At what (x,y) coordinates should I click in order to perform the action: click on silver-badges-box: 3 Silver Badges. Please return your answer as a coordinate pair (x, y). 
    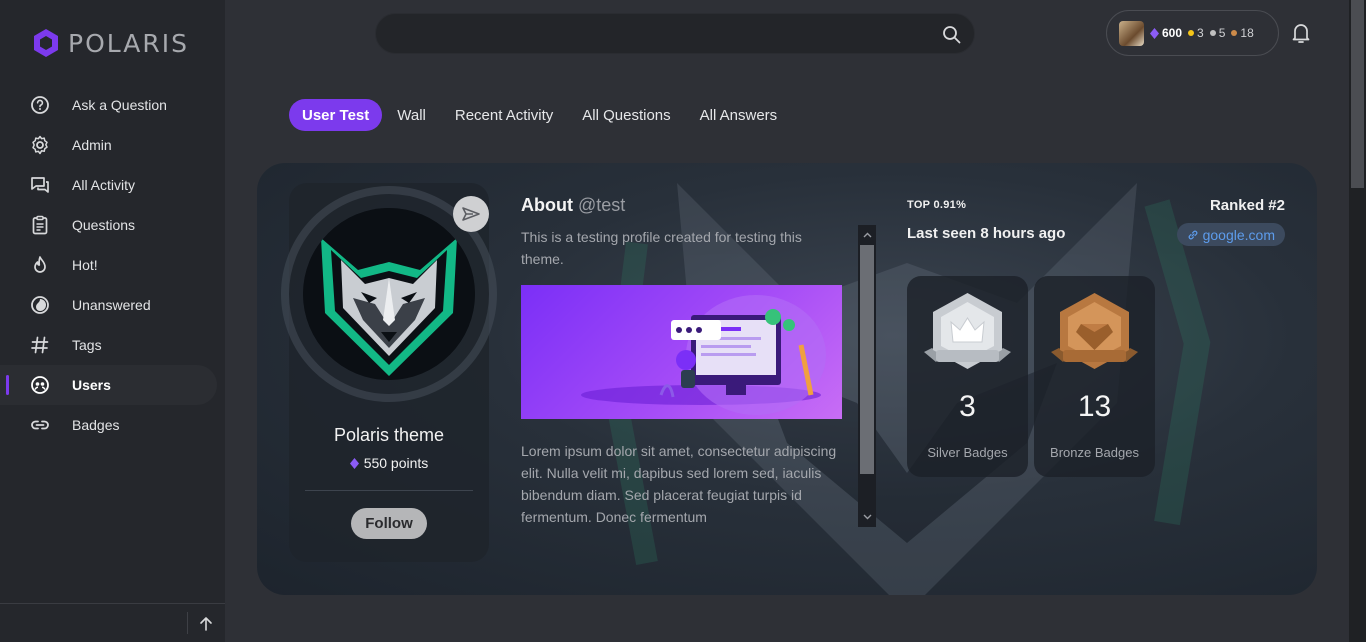
    Looking at the image, I should click on (967, 376).